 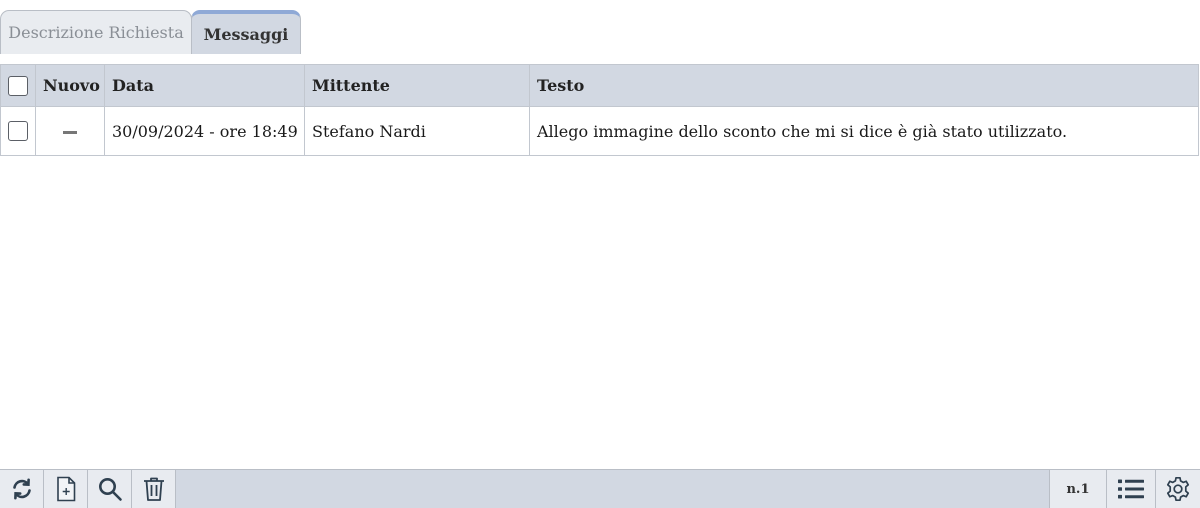 I want to click on refresh-icon, so click(x=22, y=489).